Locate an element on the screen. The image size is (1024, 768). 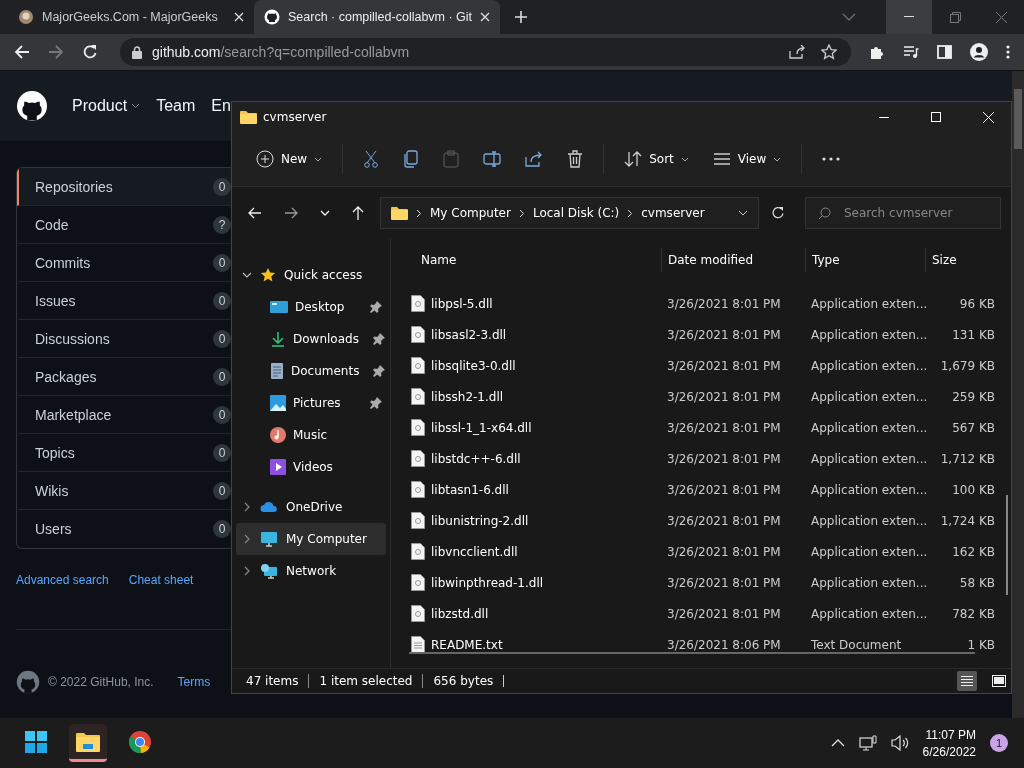
nav-item: Desktop is located at coordinates (311, 307).